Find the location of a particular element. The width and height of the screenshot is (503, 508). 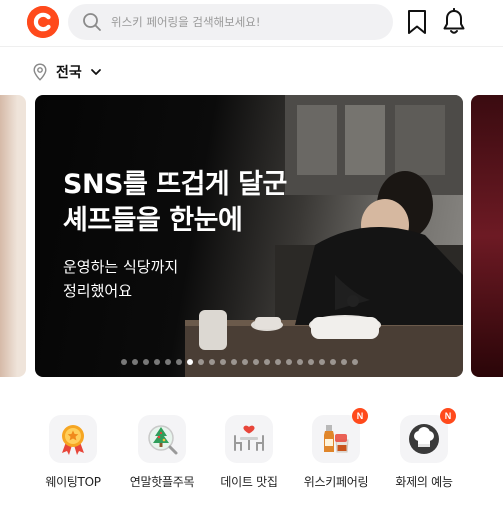

category-hot-variety-show: N 화제의 예능 is located at coordinates (424, 449).